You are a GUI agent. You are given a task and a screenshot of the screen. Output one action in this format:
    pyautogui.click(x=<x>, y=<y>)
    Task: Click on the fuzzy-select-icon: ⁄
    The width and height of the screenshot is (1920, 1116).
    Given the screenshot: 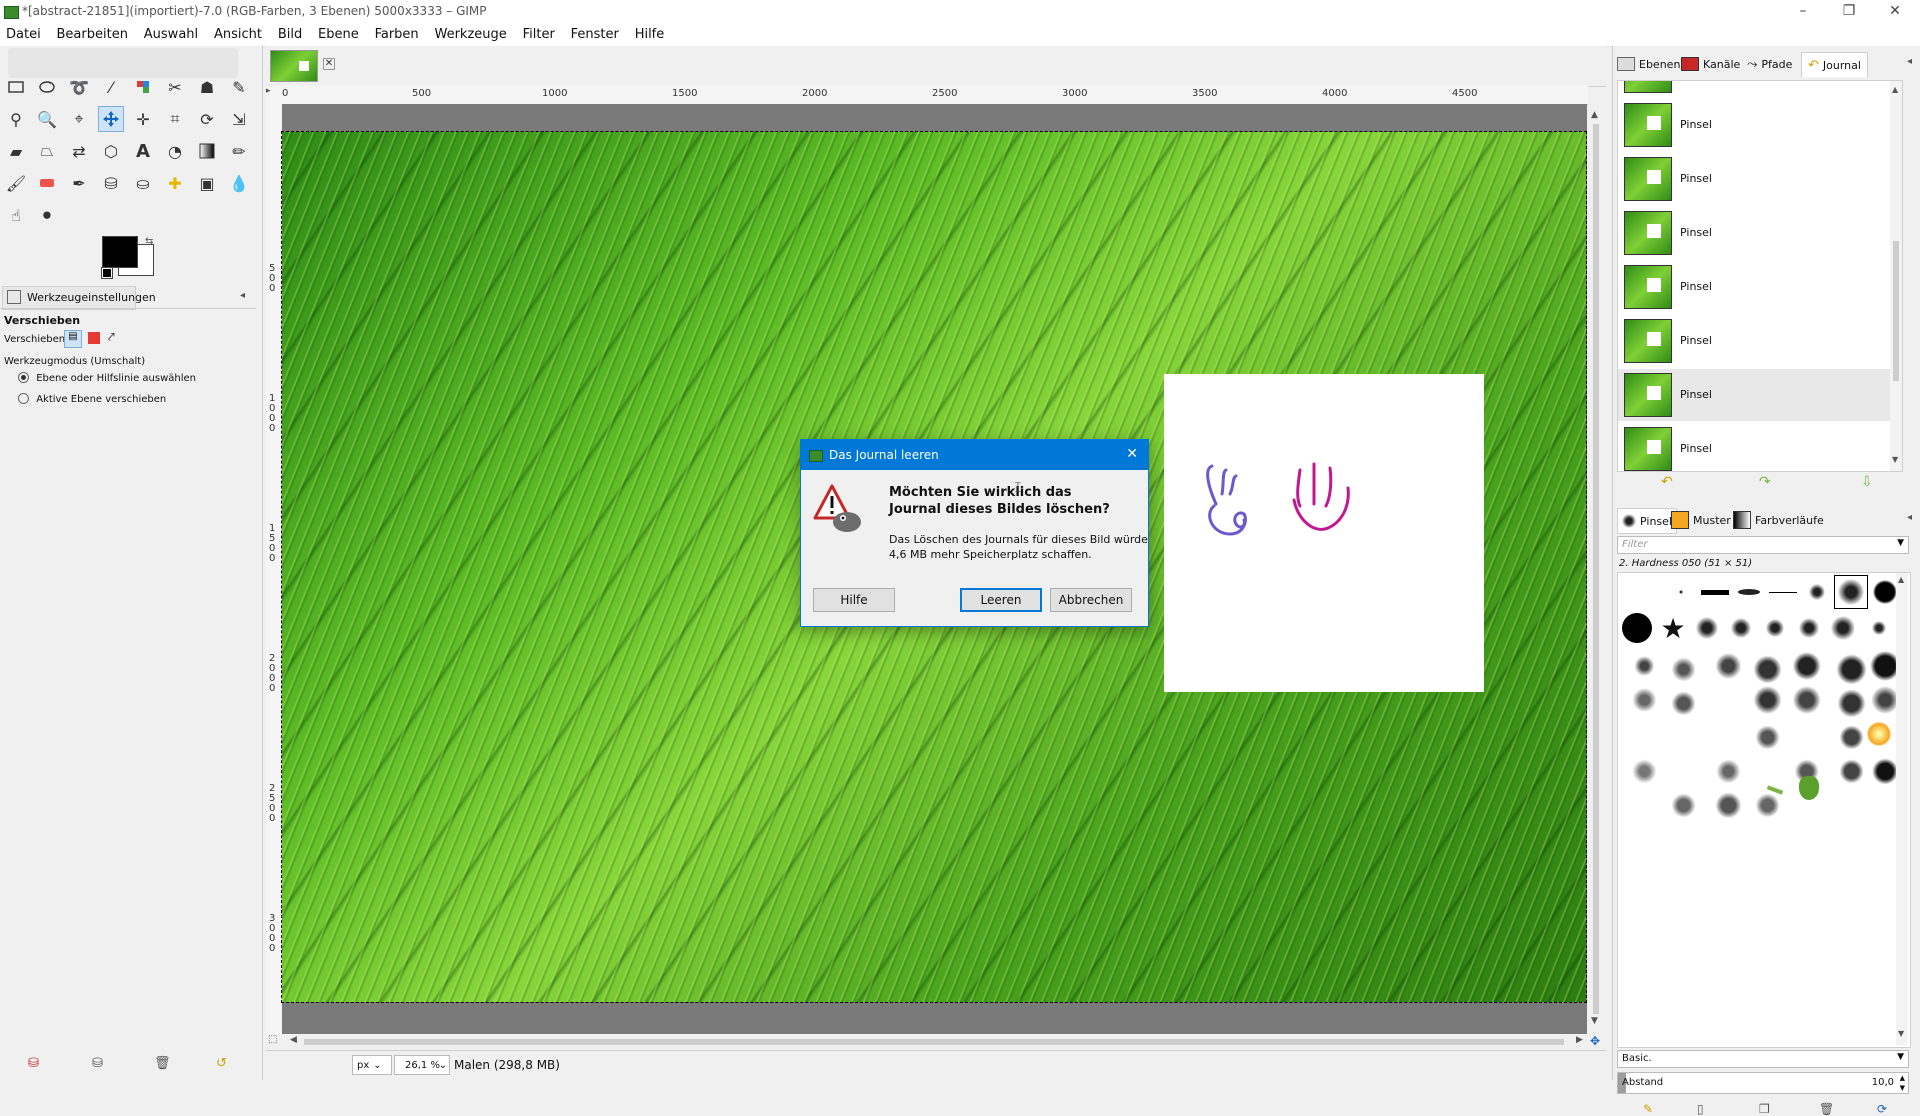 What is the action you would take?
    pyautogui.click(x=111, y=87)
    